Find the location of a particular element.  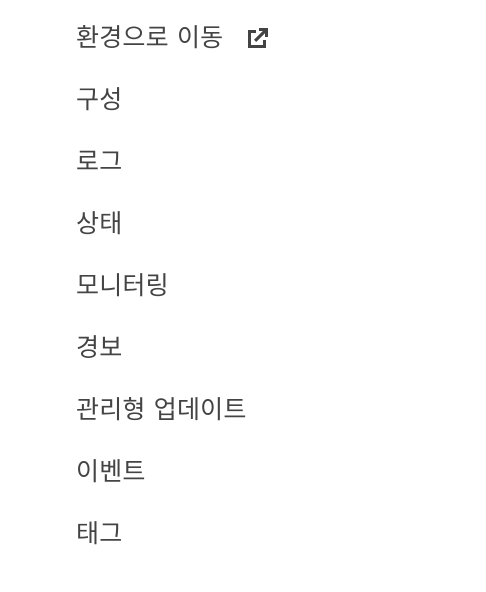

nav-item-health: 상태 is located at coordinates (266, 232).